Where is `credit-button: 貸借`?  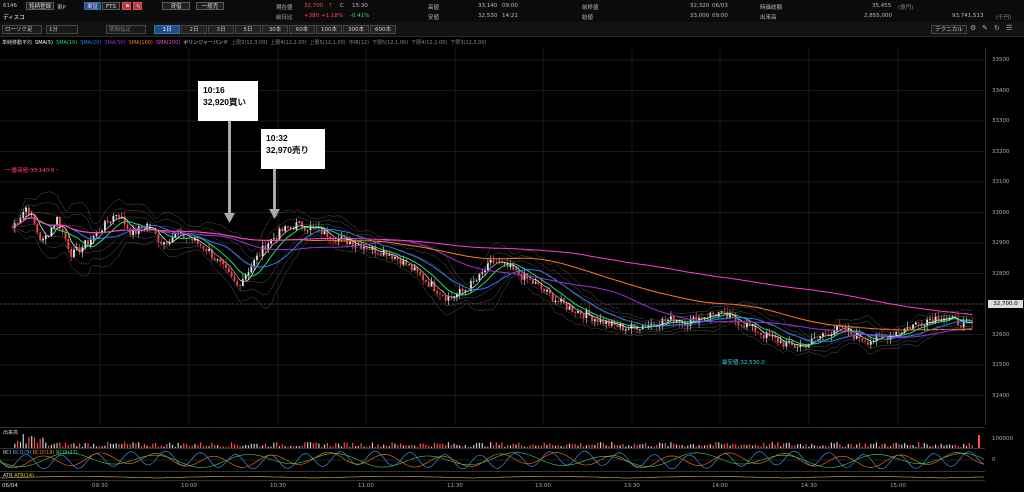 credit-button: 貸借 is located at coordinates (176, 6).